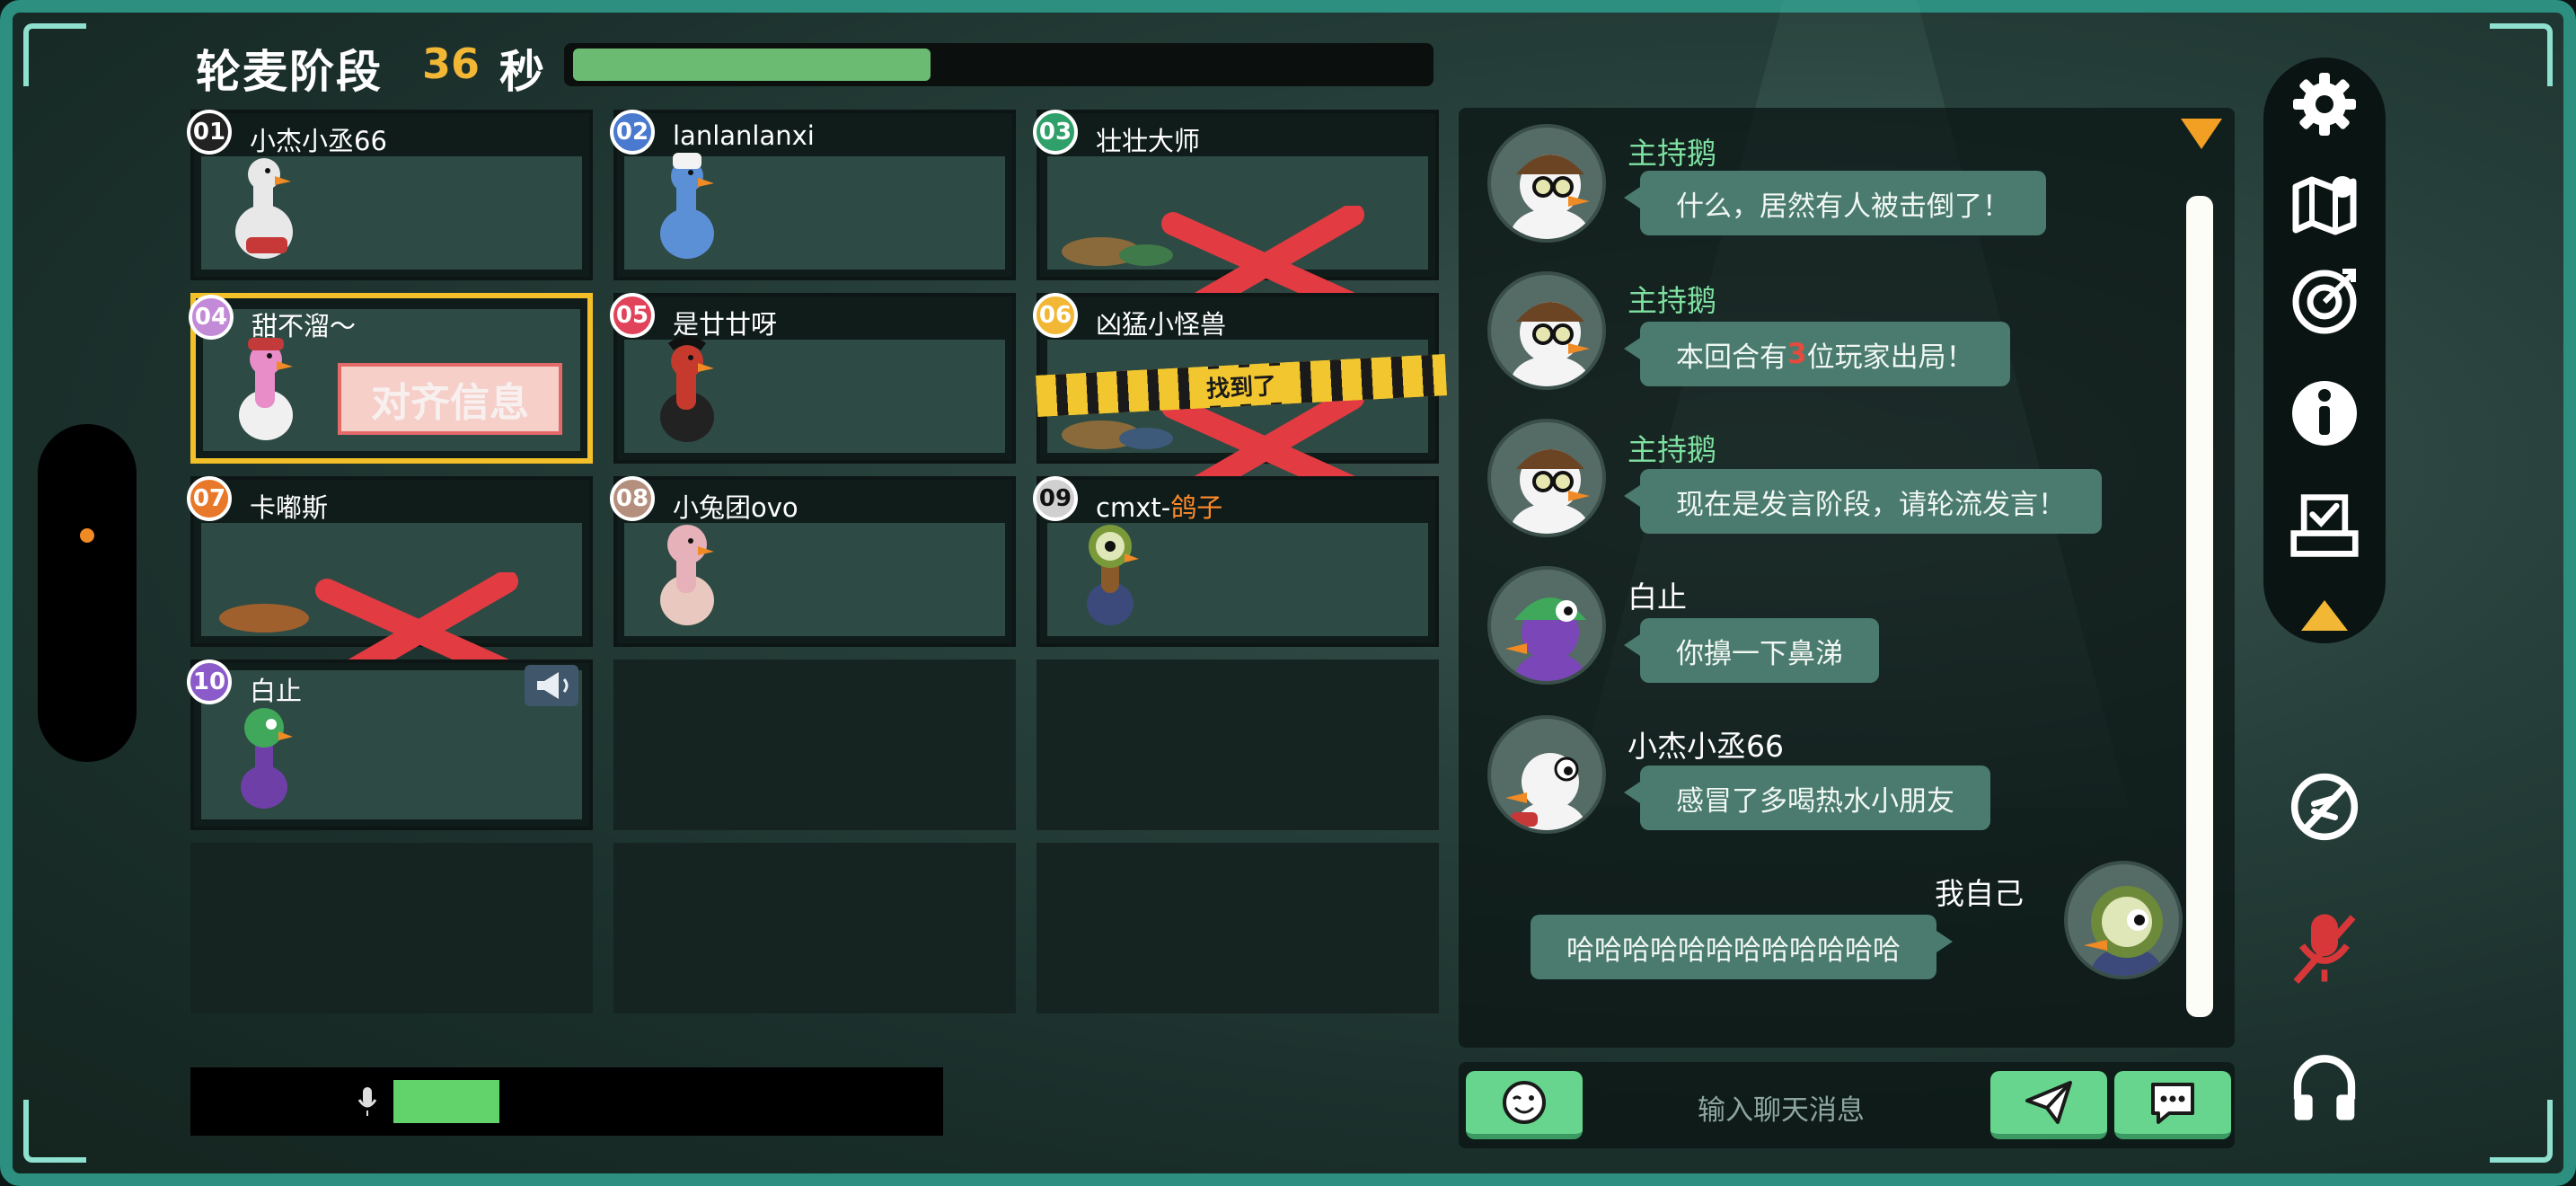 Image resolution: width=2576 pixels, height=1186 pixels. I want to click on player-name: 小兔团ovo, so click(735, 508).